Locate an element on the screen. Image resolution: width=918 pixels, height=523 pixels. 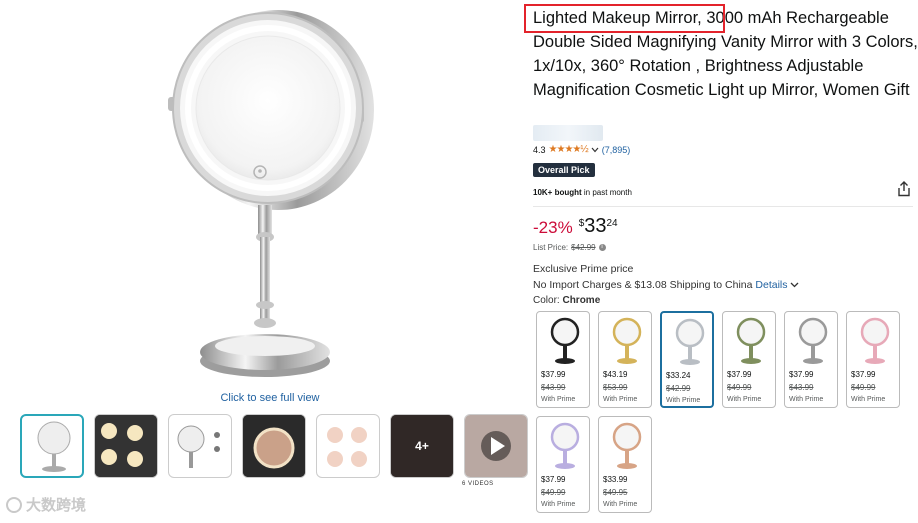
selected-color: Chrome is located at coordinates (581, 300).